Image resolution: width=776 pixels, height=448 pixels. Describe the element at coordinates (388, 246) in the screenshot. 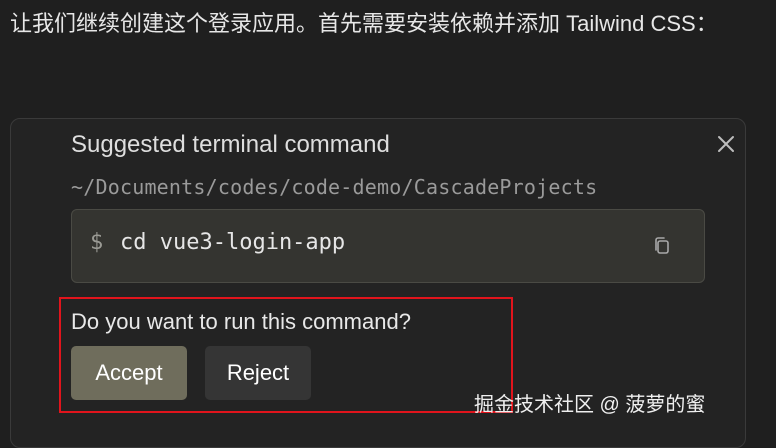

I see `command-box: $ cd vue3-login-app` at that location.